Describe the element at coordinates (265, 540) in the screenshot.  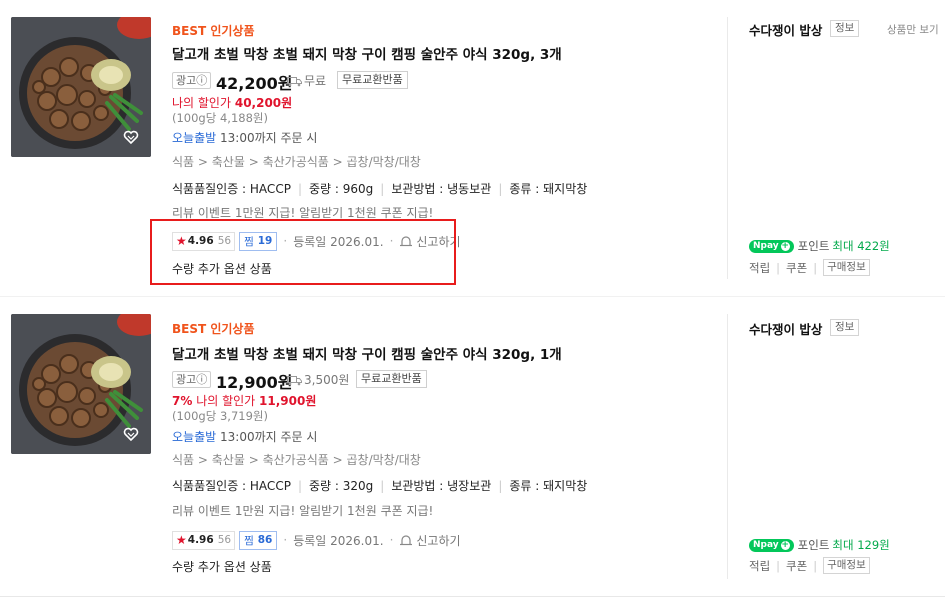
I see `zzim-count: 86` at that location.